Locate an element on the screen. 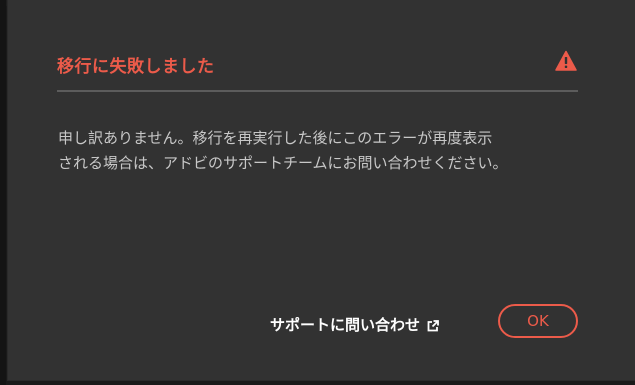 This screenshot has width=635, height=385. dialog-header: 移行に失敗しました is located at coordinates (317, 64).